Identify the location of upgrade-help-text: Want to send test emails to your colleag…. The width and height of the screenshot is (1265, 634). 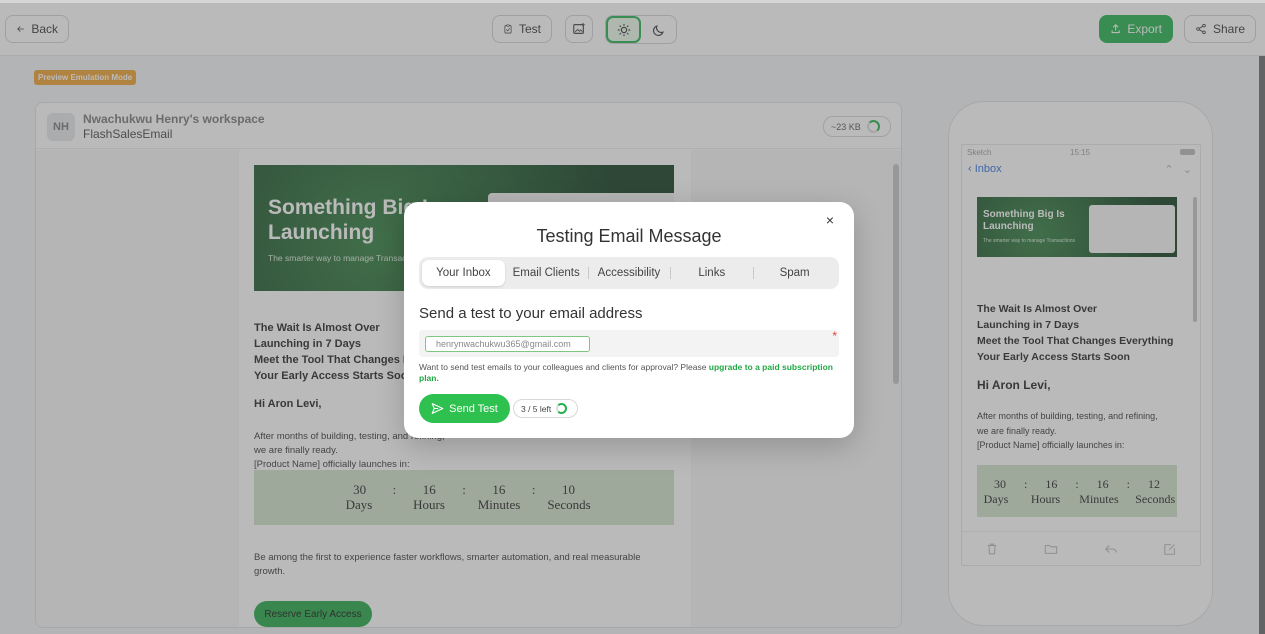
(629, 373).